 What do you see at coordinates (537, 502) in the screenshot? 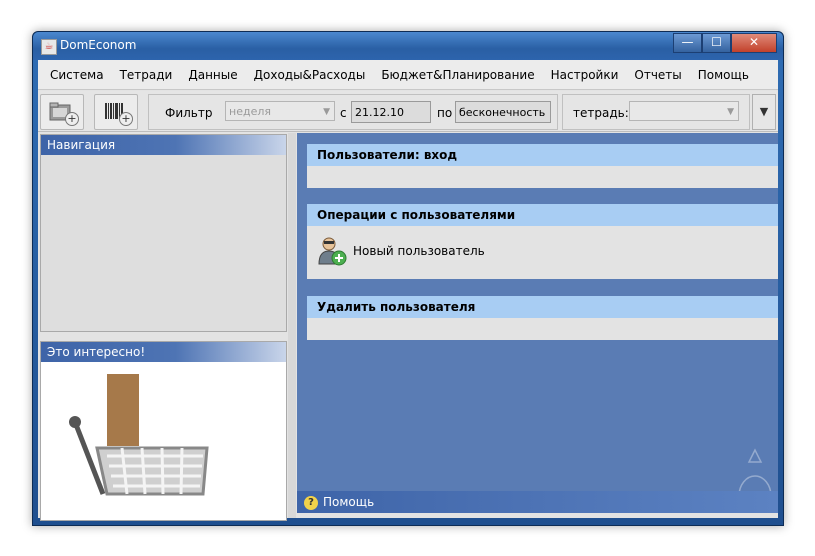
I see `help-panel-header: ? Помощь` at bounding box center [537, 502].